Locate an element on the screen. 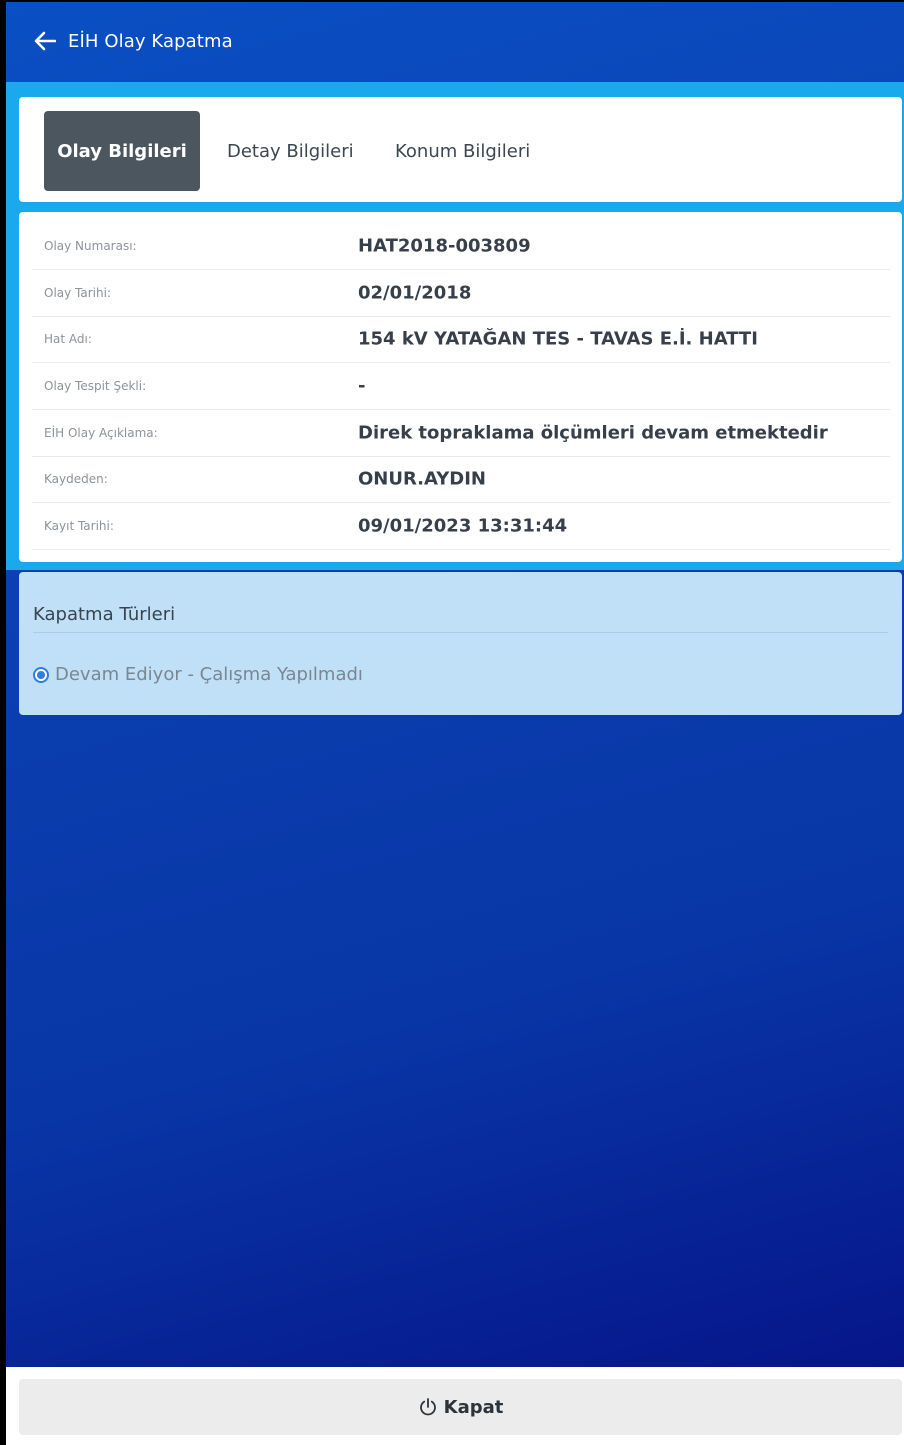  info-row-kaydeden: Kaydeden: ONUR.AYDIN is located at coordinates (461, 479).